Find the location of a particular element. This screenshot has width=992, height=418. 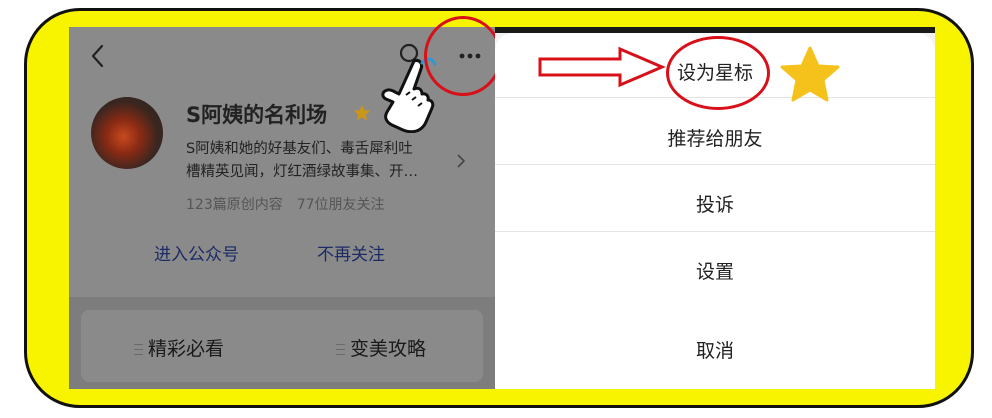

unfollow-button: 不再关注 is located at coordinates (351, 252).